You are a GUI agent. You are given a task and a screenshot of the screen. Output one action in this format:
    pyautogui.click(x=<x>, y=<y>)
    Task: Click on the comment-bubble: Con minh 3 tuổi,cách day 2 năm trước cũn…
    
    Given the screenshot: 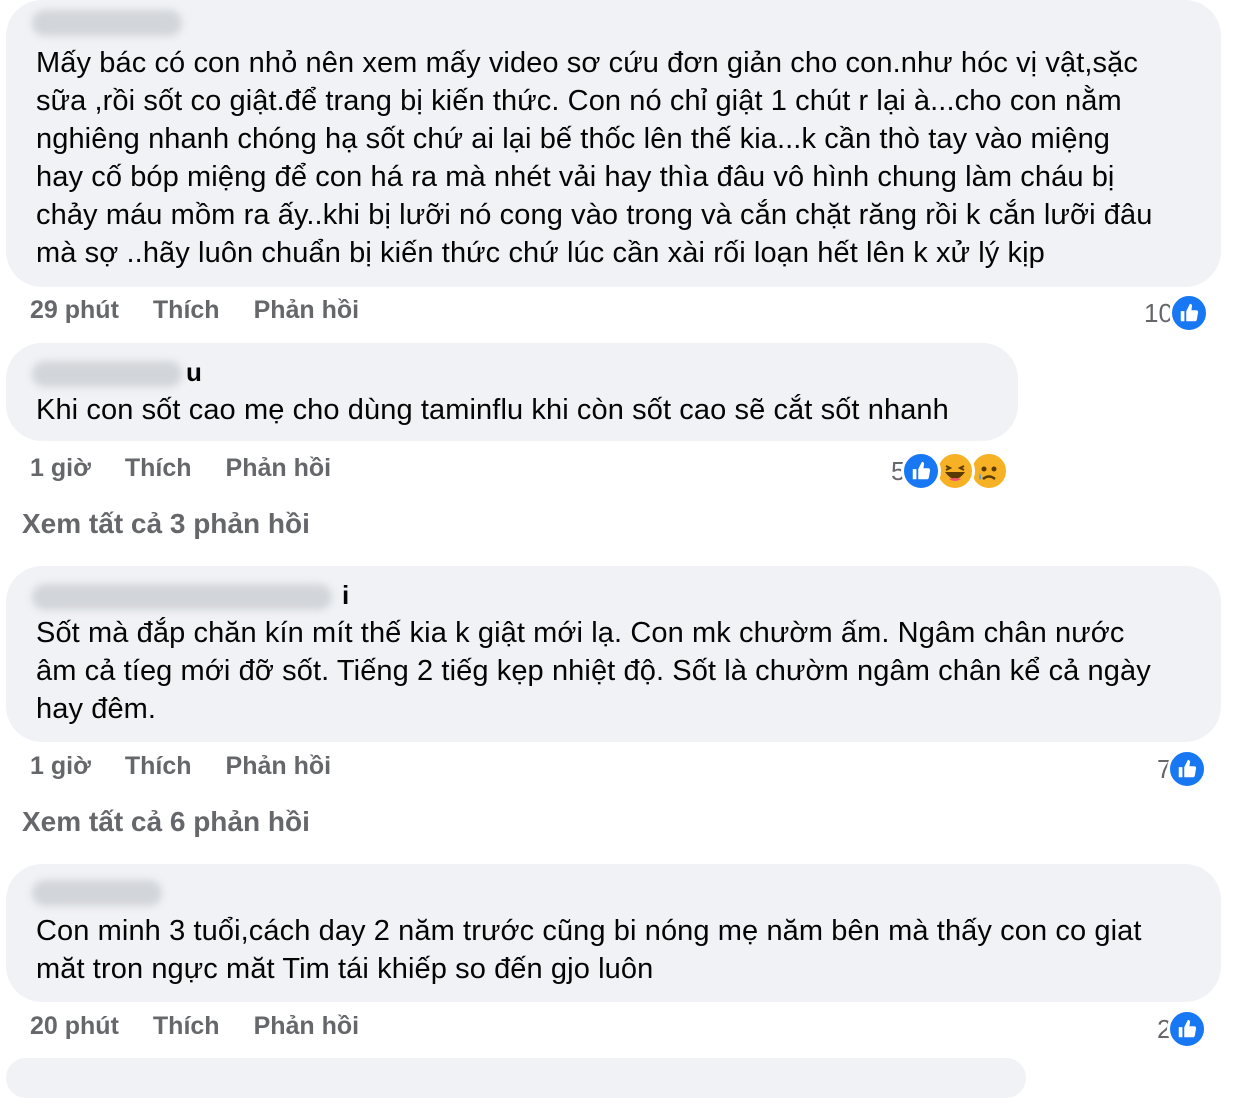 What is the action you would take?
    pyautogui.click(x=613, y=933)
    